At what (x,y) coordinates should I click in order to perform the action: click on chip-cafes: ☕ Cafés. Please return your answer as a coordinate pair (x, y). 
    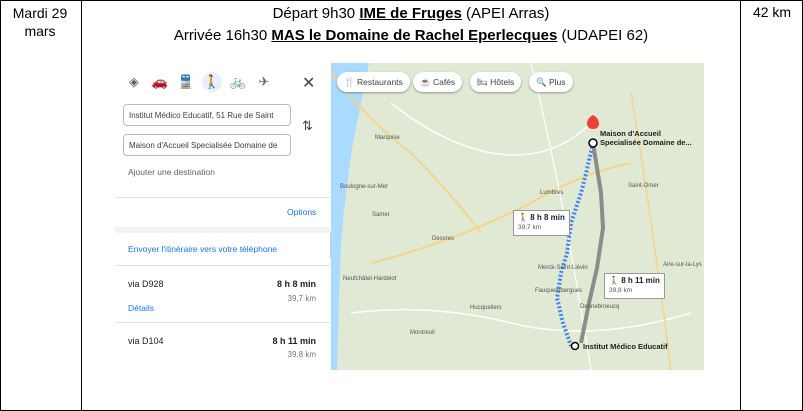
    Looking at the image, I should click on (438, 82).